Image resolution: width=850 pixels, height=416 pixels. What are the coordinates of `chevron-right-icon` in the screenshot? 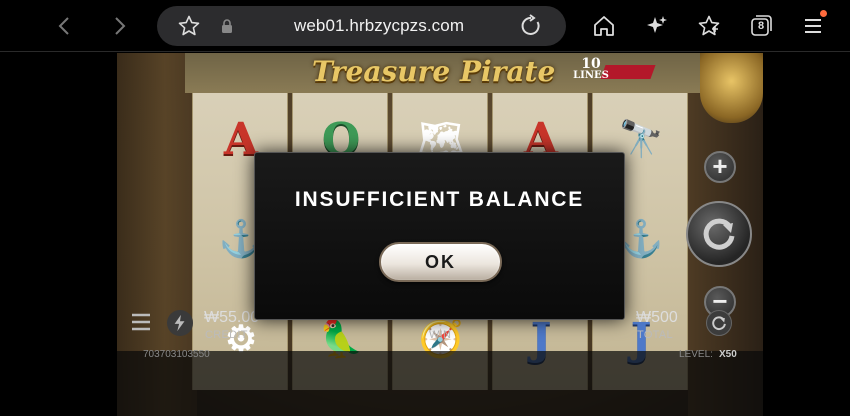 It's located at (120, 26).